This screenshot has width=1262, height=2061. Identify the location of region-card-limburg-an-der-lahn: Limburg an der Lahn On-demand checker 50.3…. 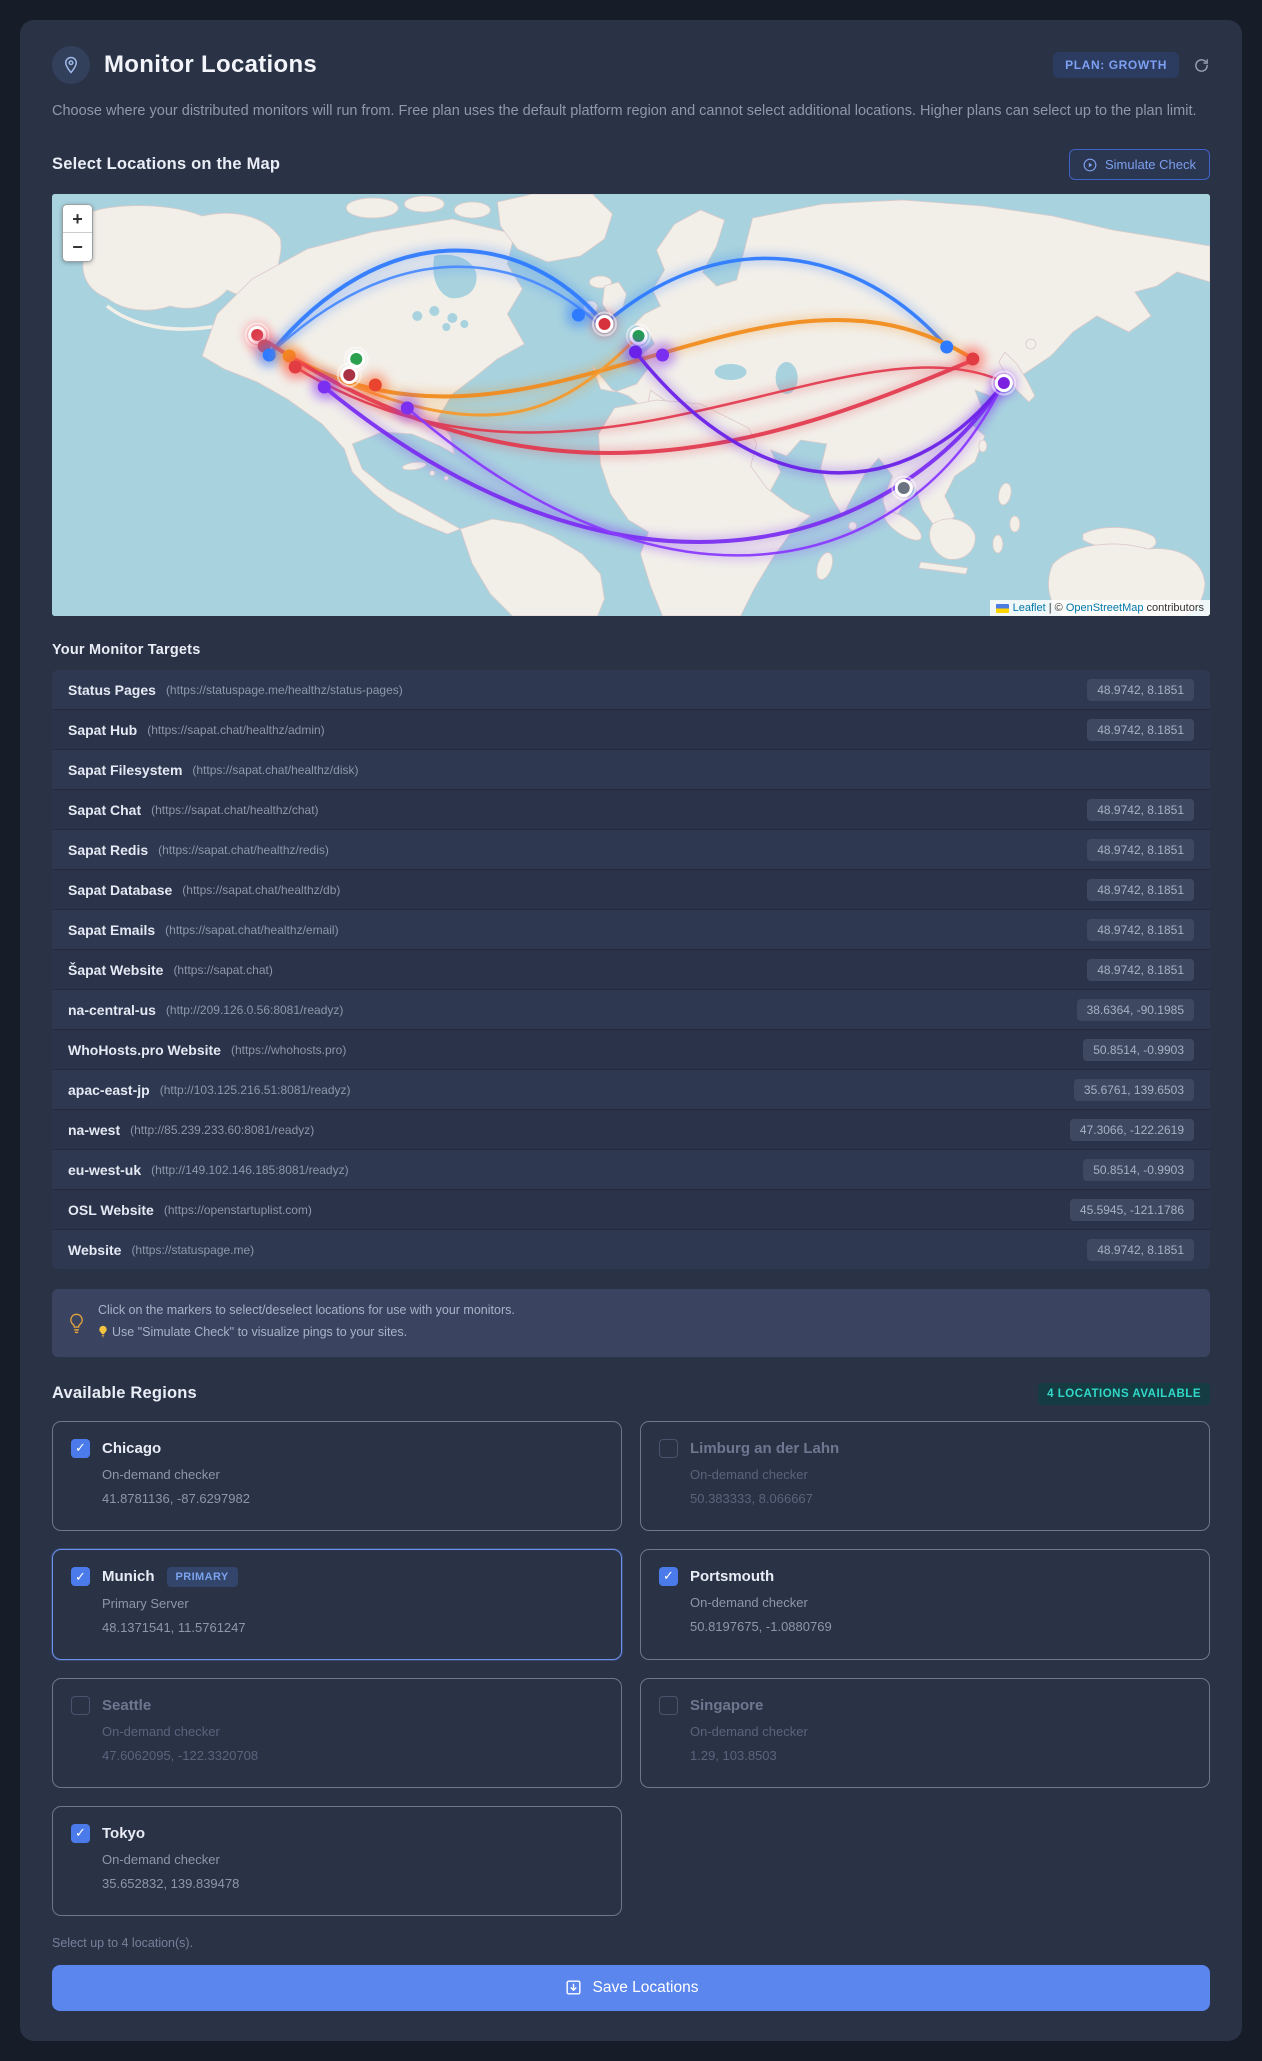
(925, 1475).